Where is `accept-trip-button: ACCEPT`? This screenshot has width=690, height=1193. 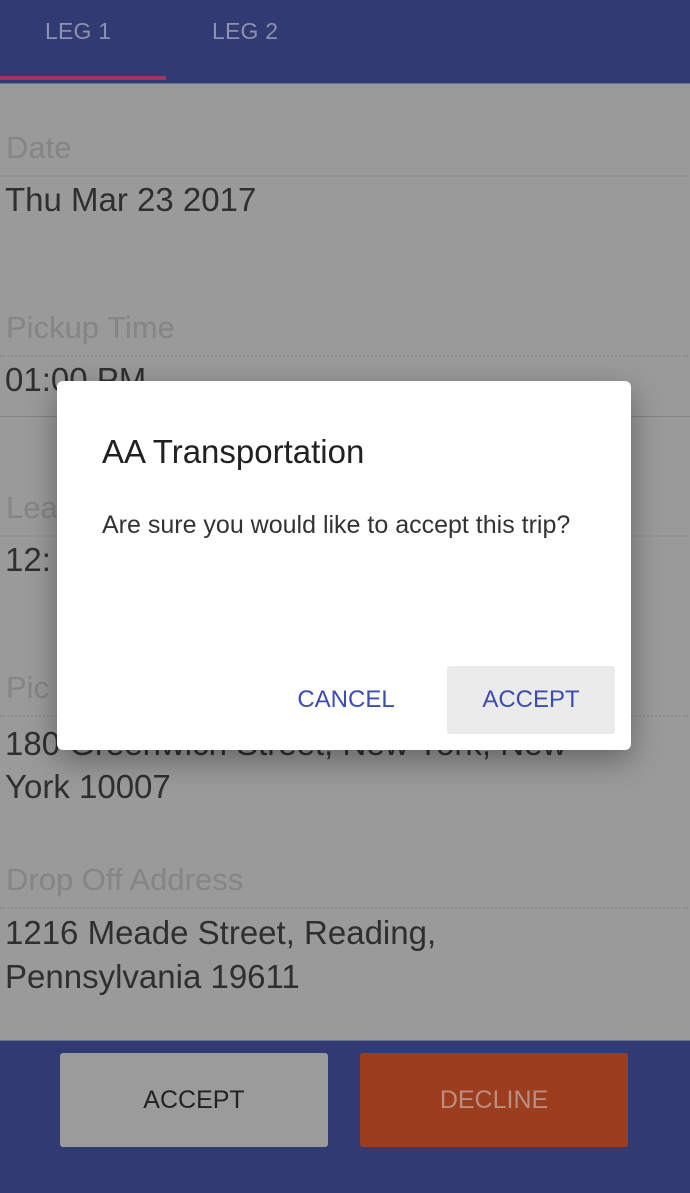
accept-trip-button: ACCEPT is located at coordinates (194, 1100).